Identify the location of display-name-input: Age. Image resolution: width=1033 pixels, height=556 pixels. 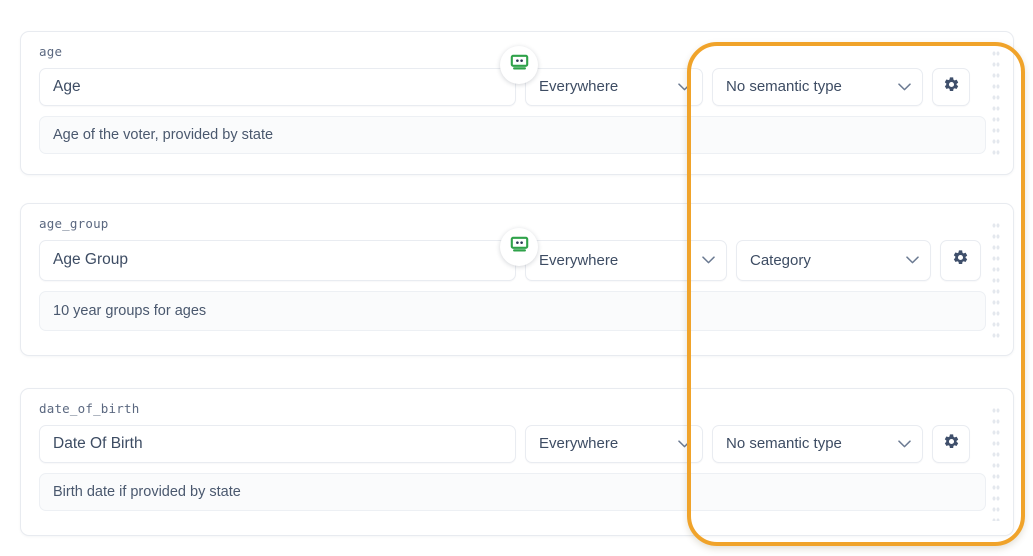
(277, 86).